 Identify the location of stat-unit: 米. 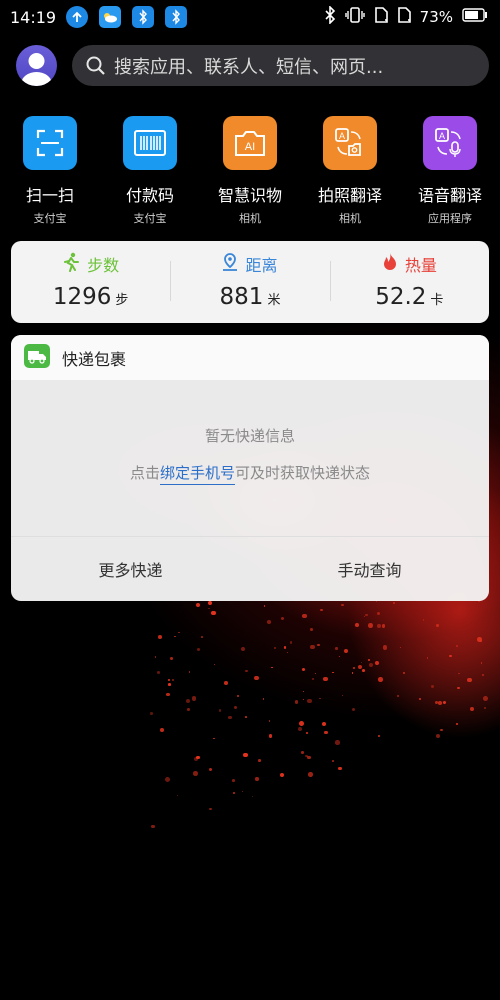
(274, 300).